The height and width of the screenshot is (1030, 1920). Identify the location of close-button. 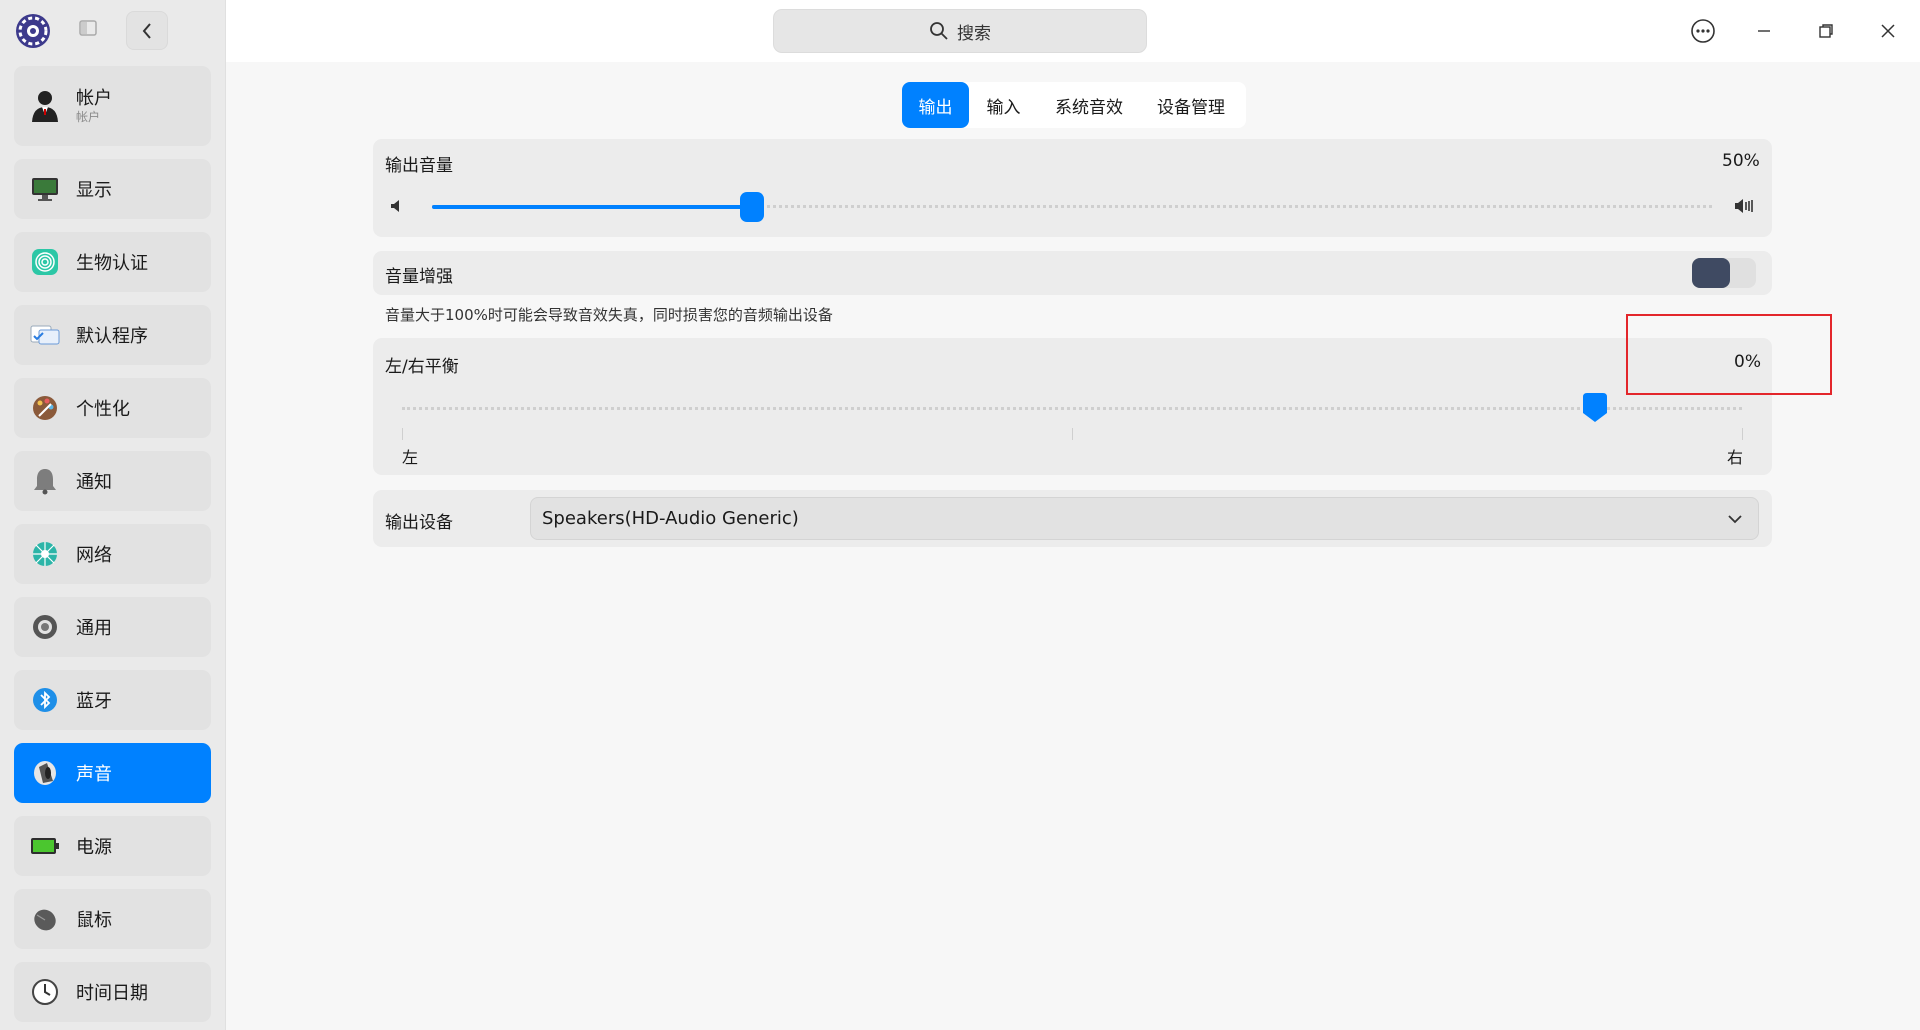
(1888, 31).